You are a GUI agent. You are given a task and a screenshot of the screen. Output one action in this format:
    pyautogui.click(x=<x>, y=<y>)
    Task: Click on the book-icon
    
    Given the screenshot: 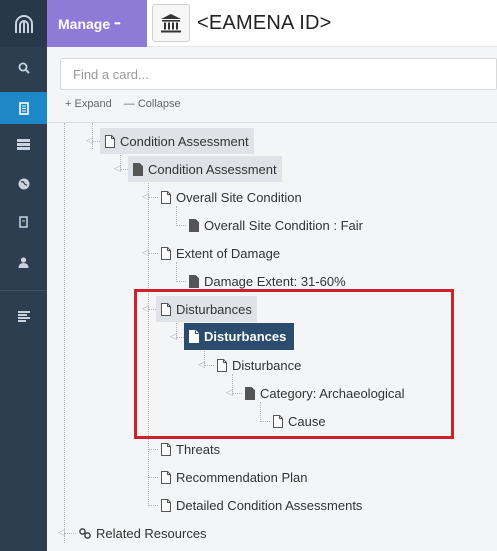 What is the action you would take?
    pyautogui.click(x=23, y=222)
    